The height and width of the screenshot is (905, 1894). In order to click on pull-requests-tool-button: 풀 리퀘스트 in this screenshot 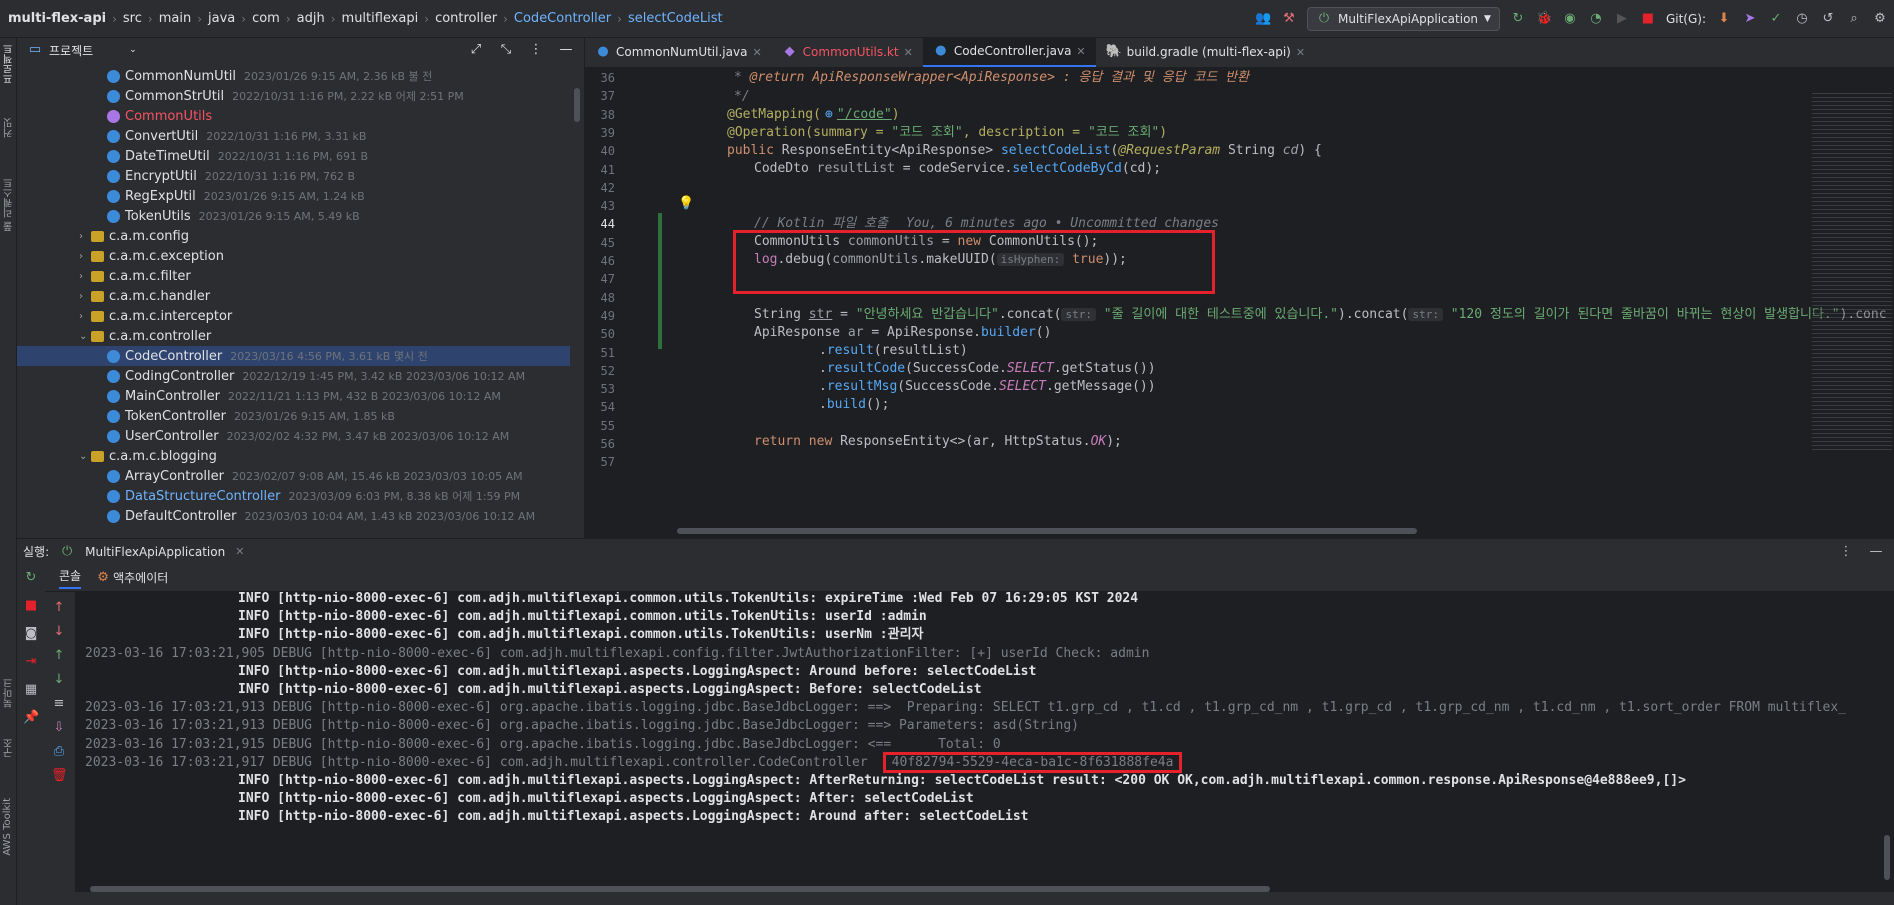, I will do `click(9, 204)`.